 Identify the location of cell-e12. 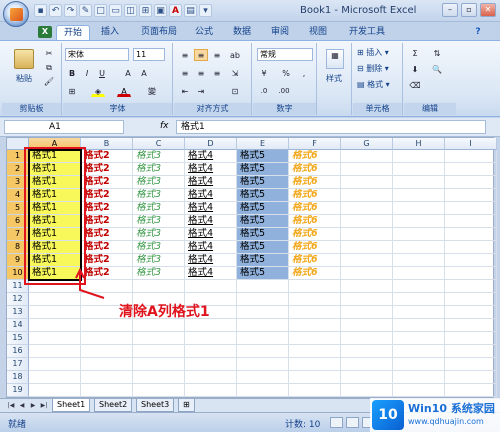
(263, 299).